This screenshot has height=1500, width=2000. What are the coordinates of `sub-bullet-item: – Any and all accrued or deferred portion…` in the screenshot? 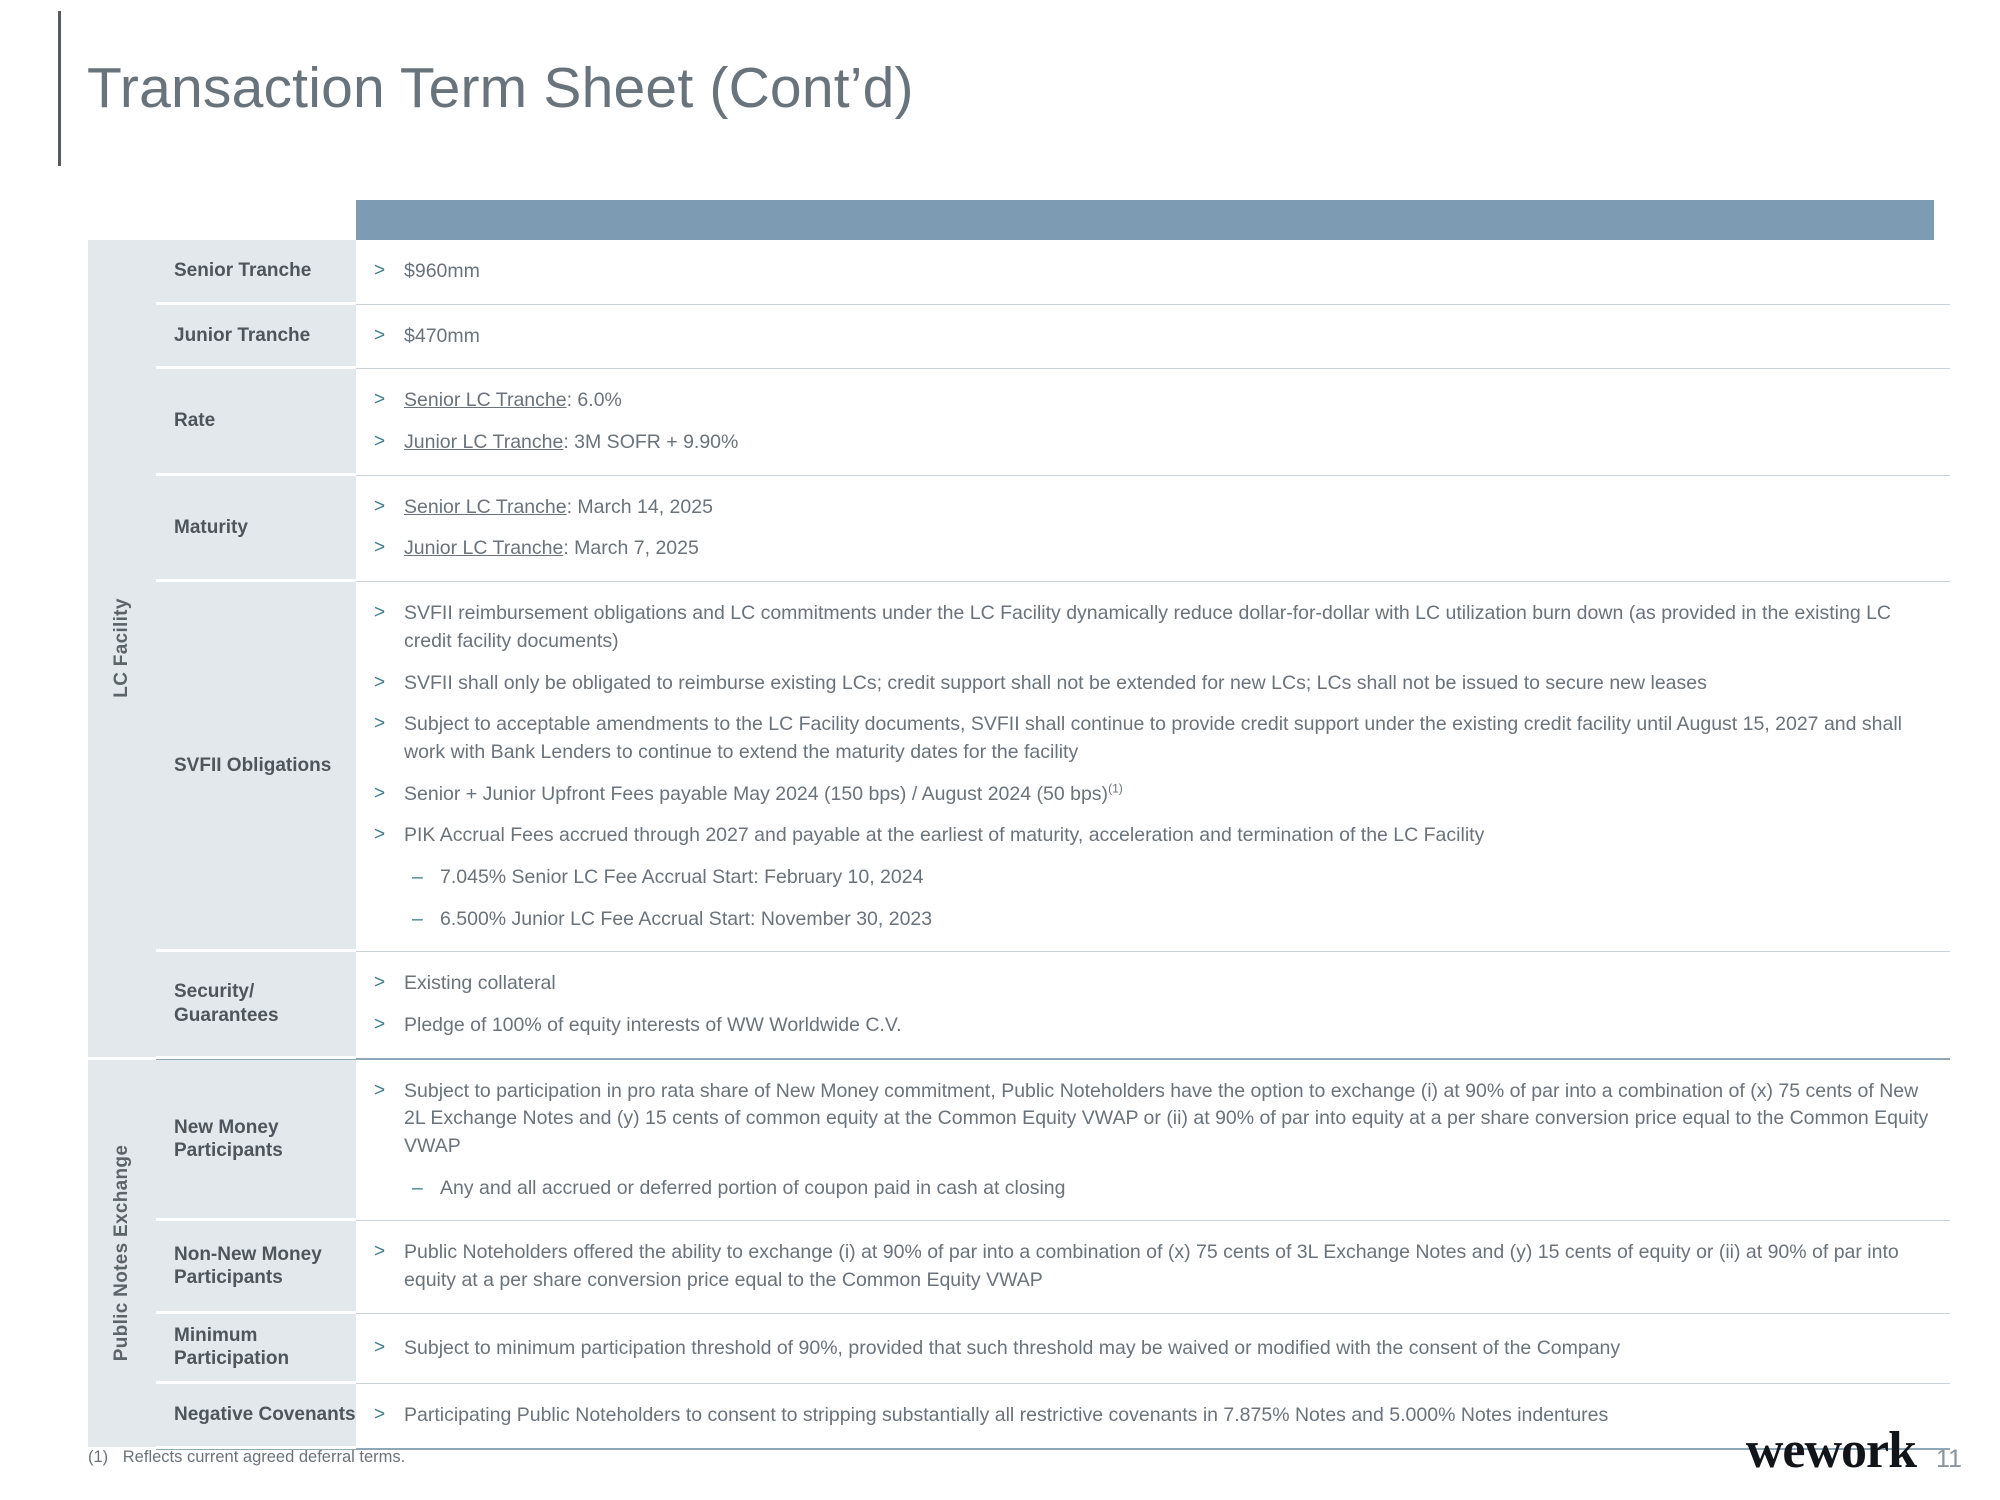 It's located at (1173, 1189).